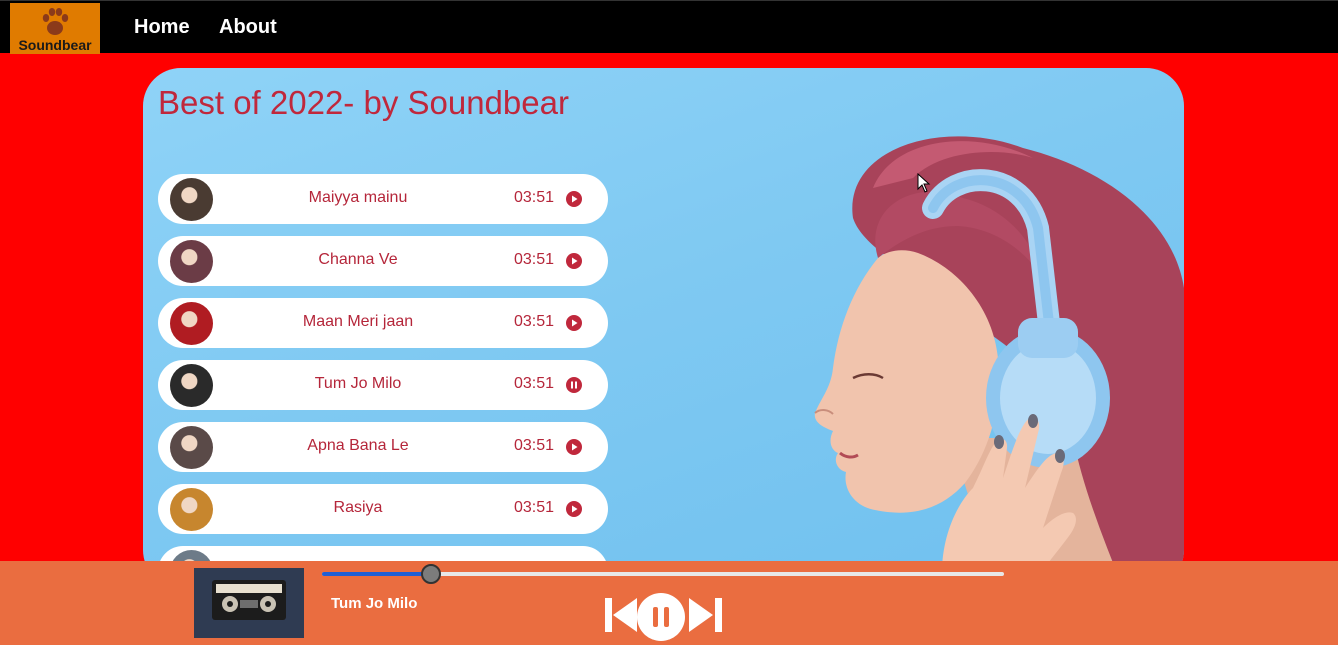 Image resolution: width=1338 pixels, height=645 pixels. What do you see at coordinates (249, 603) in the screenshot?
I see `cassette-cover-image` at bounding box center [249, 603].